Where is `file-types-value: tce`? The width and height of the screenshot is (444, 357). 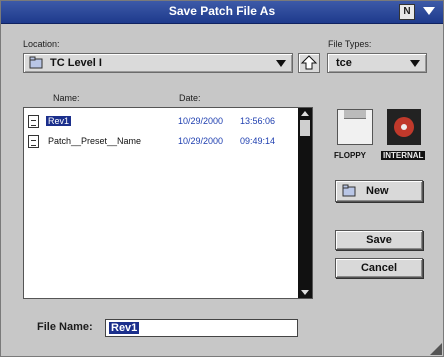
file-types-value: tce is located at coordinates (344, 63).